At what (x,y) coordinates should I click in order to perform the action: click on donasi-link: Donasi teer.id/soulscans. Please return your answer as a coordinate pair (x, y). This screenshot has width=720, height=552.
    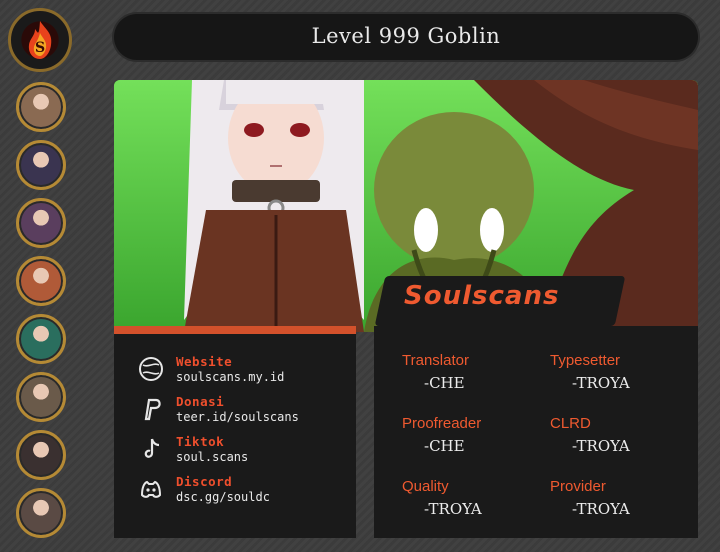
    Looking at the image, I should click on (243, 410).